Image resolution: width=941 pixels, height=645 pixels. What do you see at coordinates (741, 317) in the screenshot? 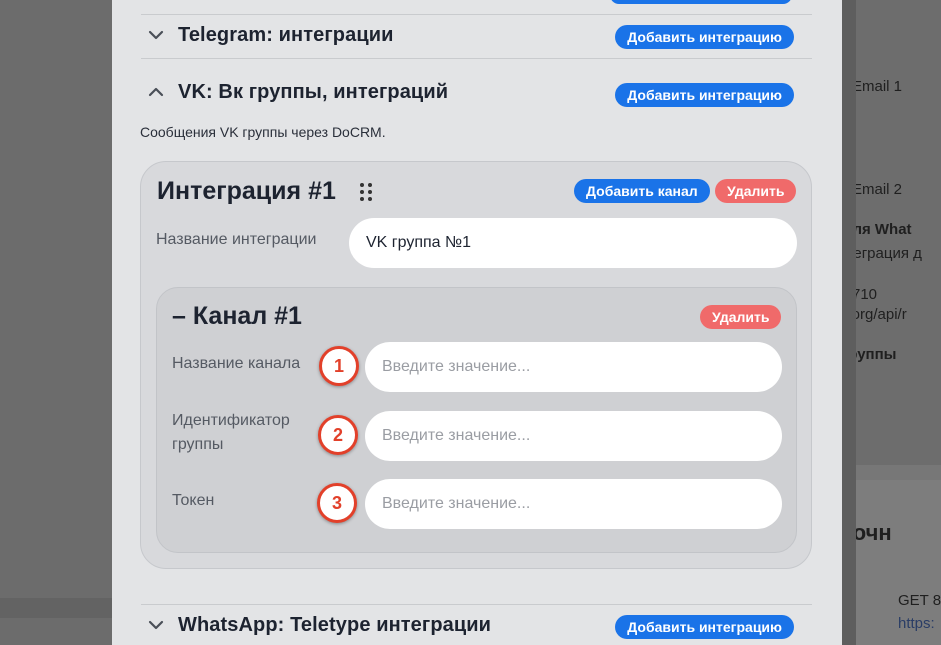
I see `delete-channel-button: Удалить` at bounding box center [741, 317].